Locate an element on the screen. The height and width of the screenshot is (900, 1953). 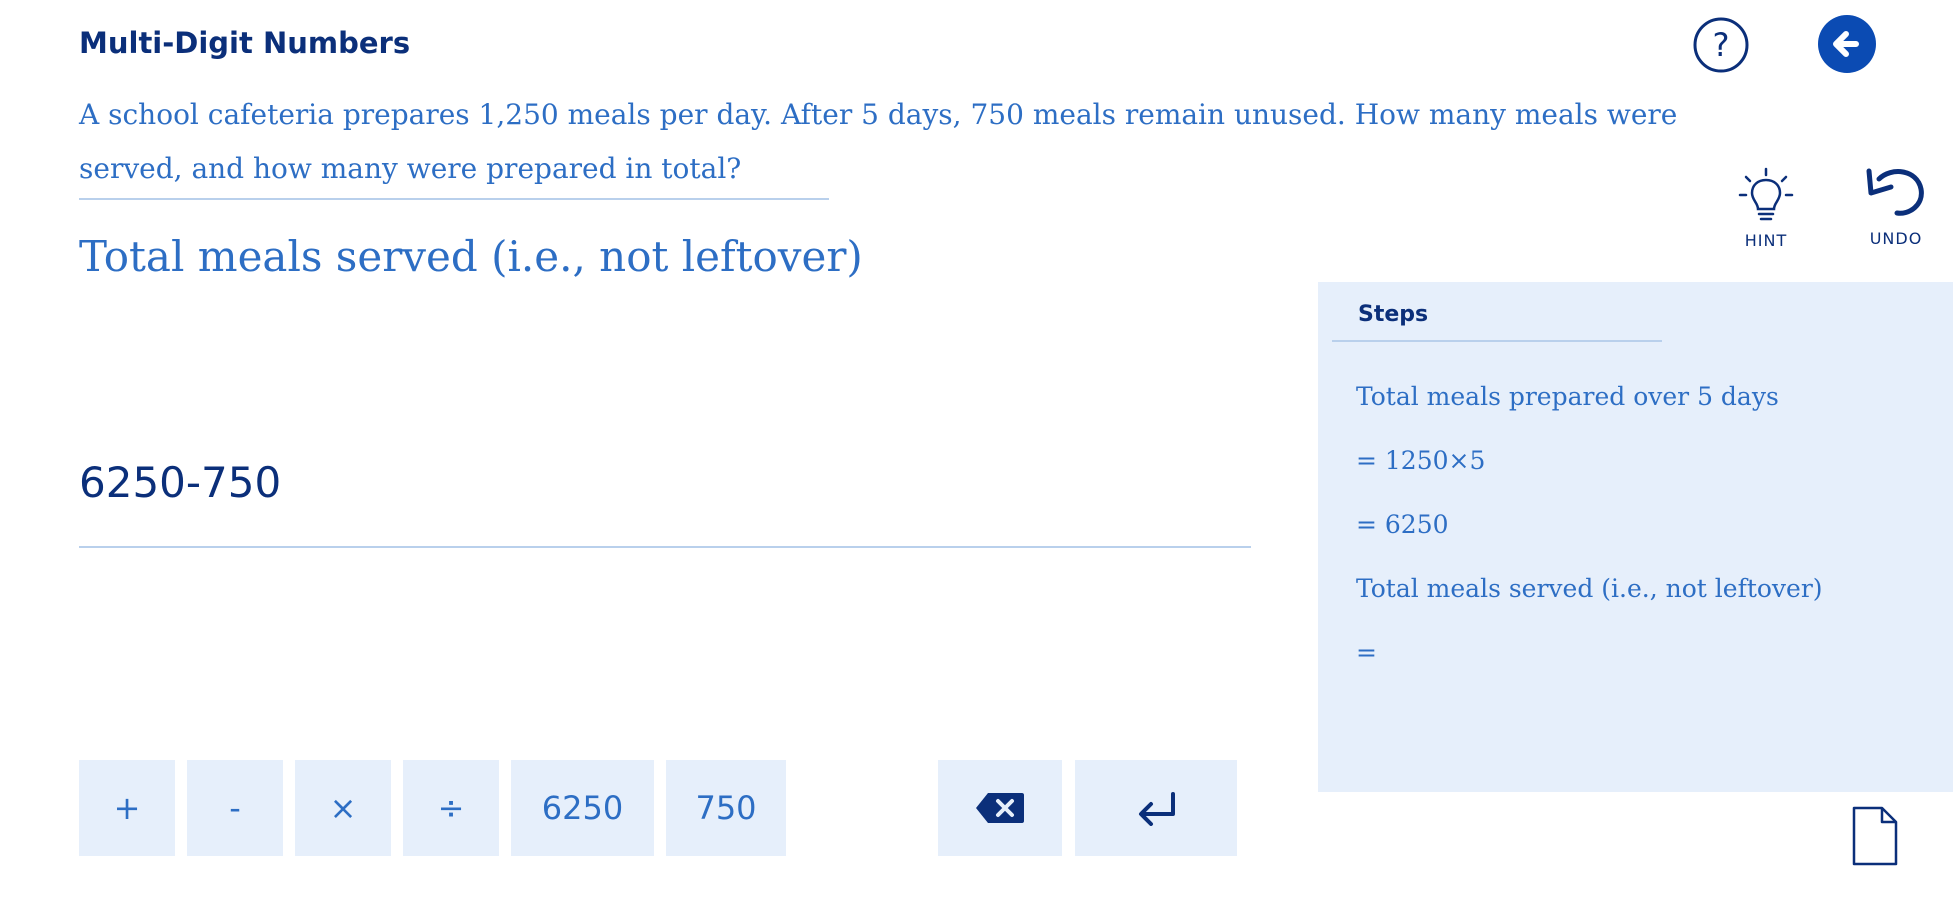
key-6250: 6250 is located at coordinates (582, 808).